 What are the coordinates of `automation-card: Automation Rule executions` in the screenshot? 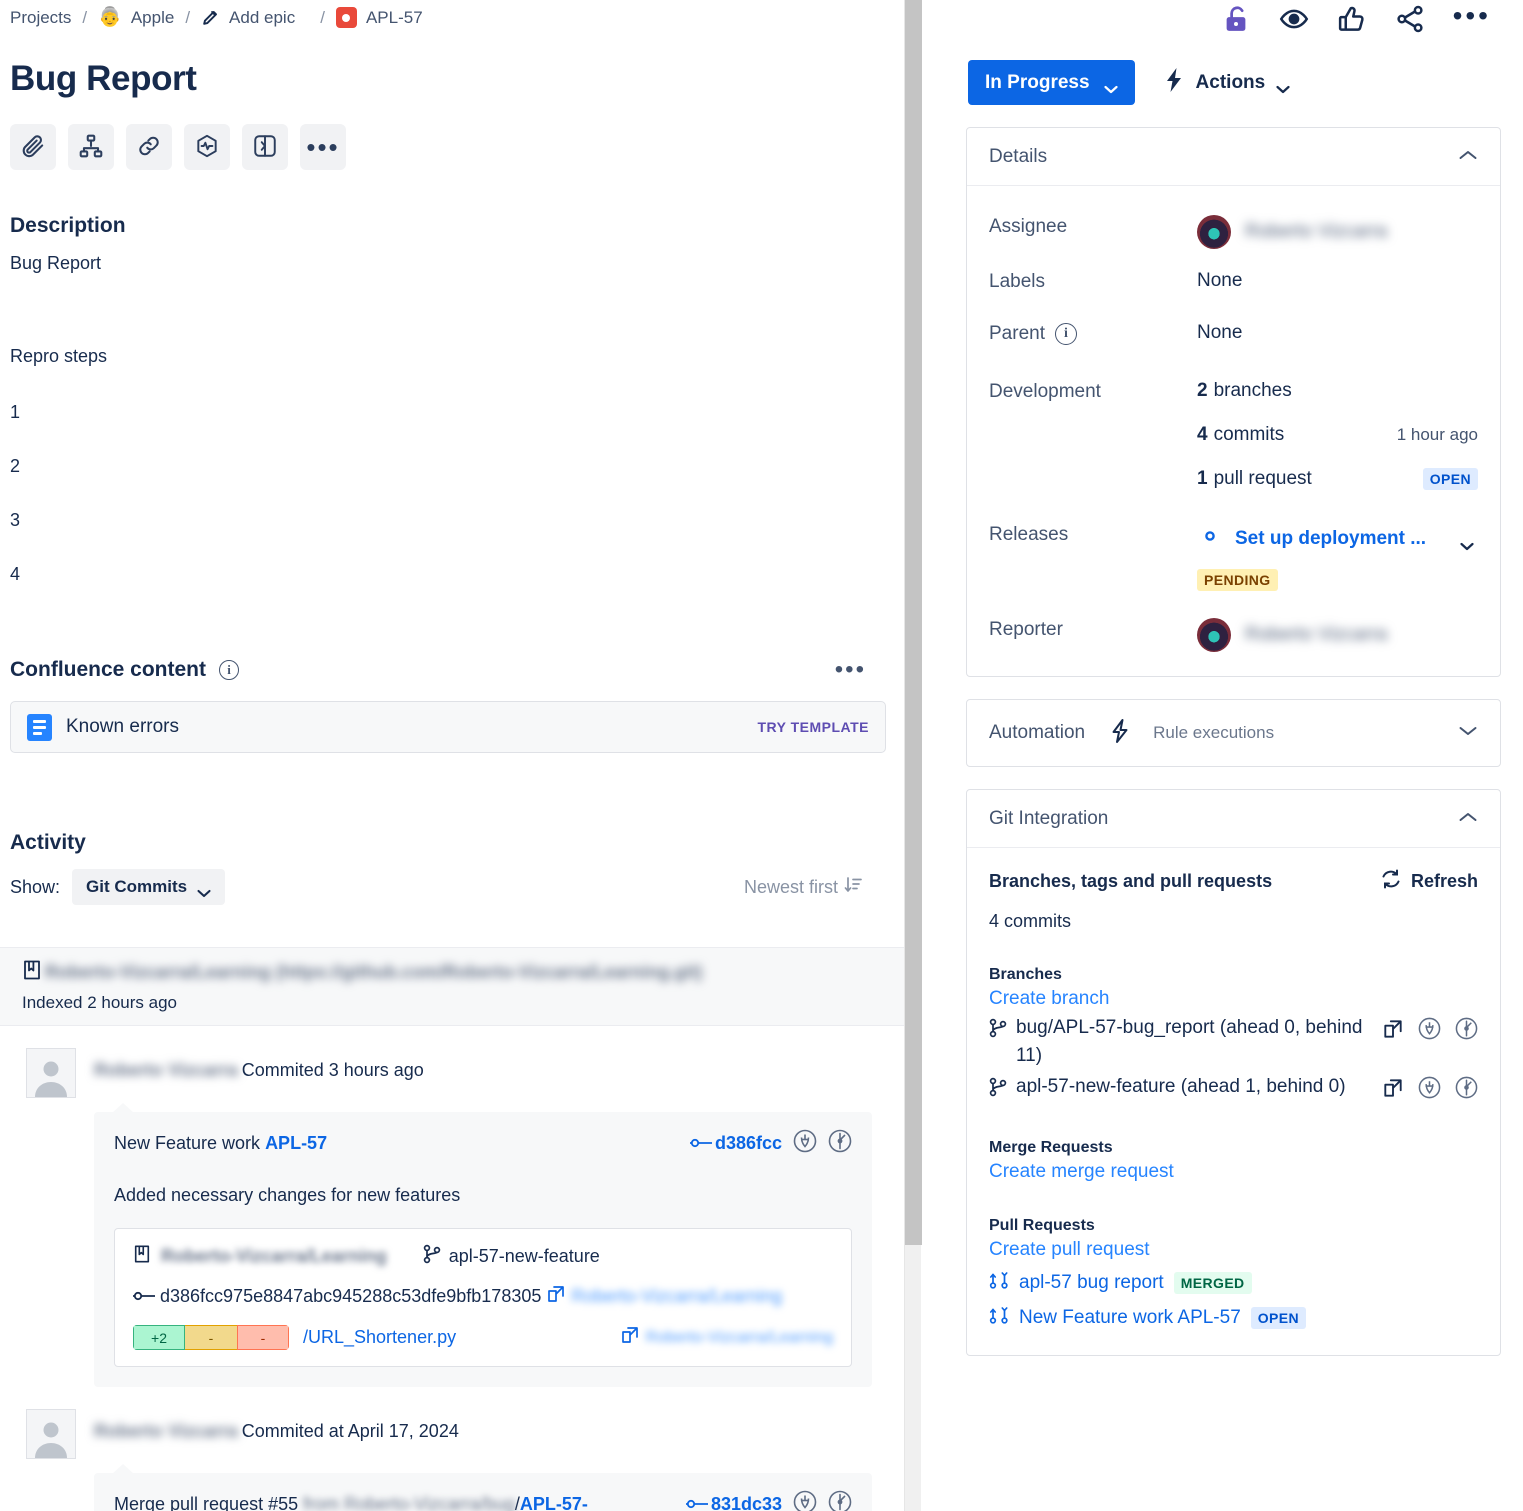 It's located at (1233, 733).